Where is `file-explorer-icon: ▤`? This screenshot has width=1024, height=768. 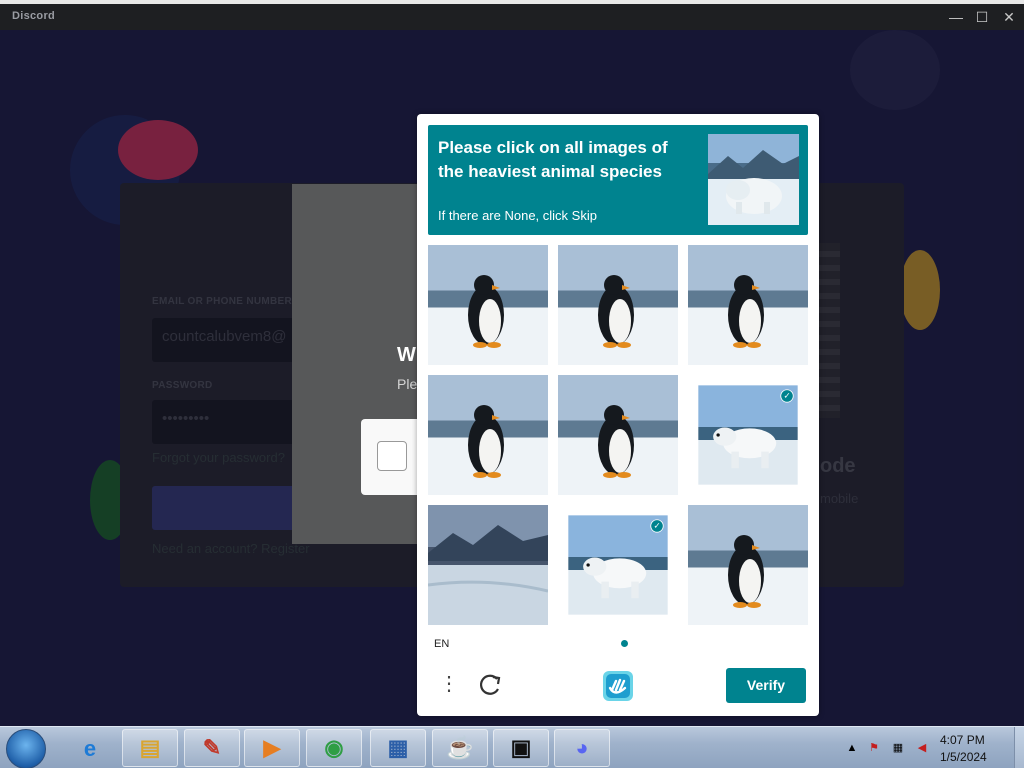
file-explorer-icon: ▤ is located at coordinates (150, 747).